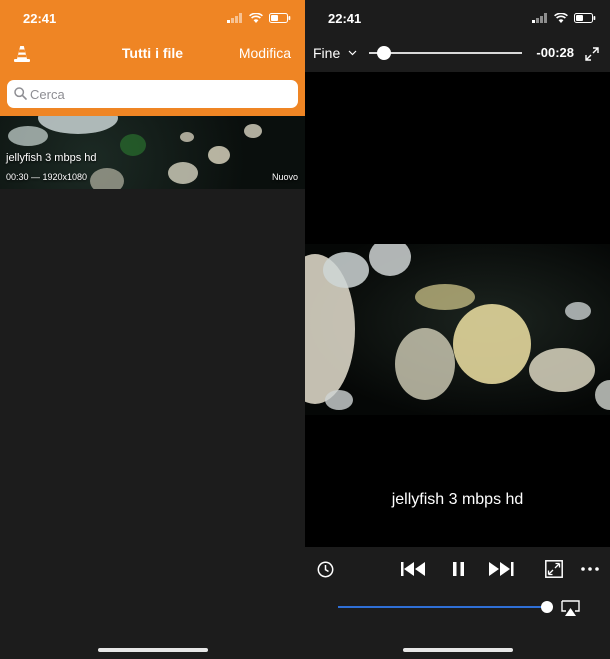 Image resolution: width=610 pixels, height=659 pixels. I want to click on library-header: 22:41 Tutti i file Modifica Cerca, so click(152, 58).